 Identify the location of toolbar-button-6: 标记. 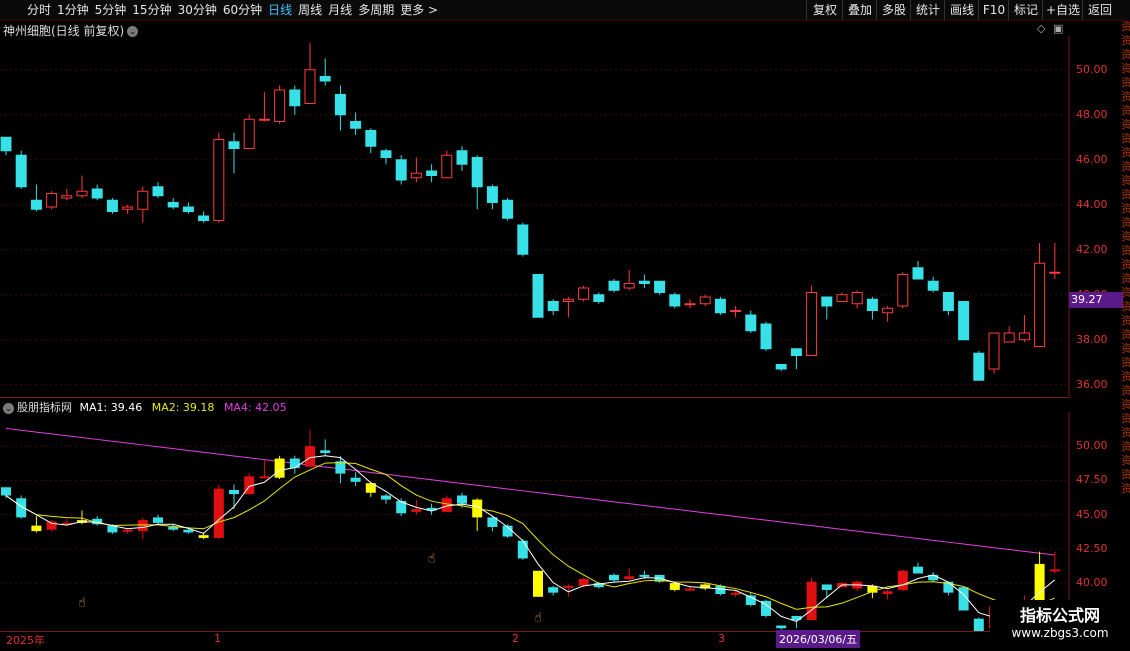
(1025, 10).